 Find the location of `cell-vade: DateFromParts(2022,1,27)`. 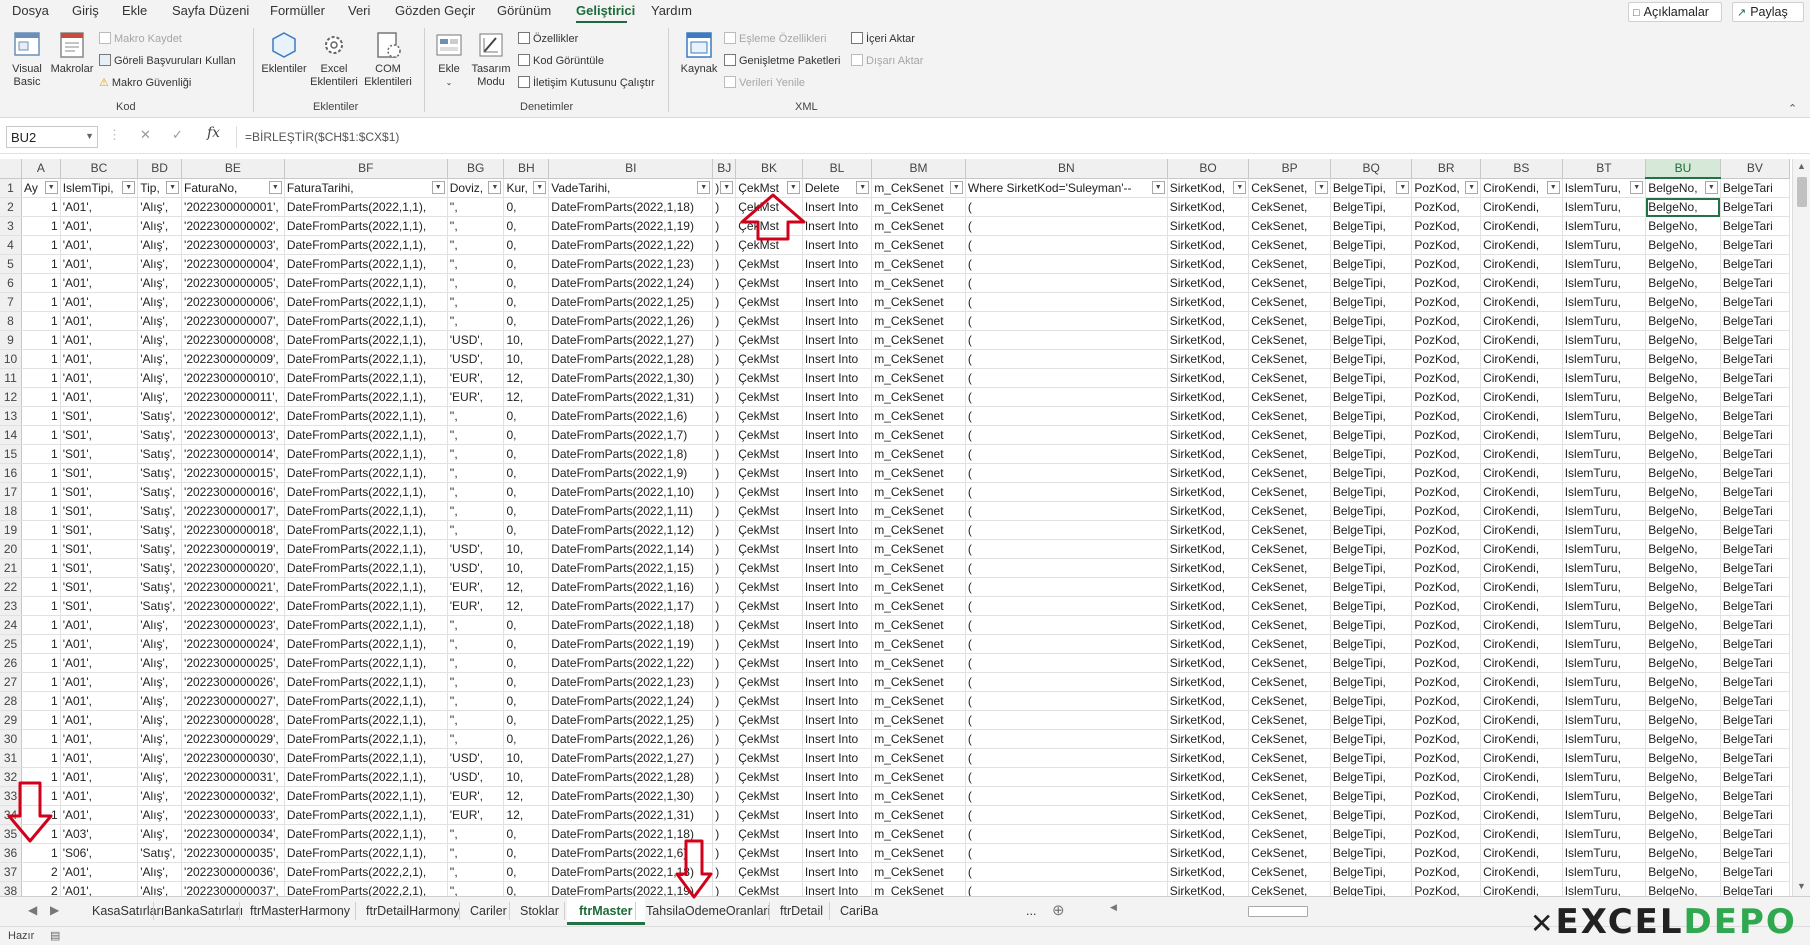

cell-vade: DateFromParts(2022,1,27) is located at coordinates (631, 340).